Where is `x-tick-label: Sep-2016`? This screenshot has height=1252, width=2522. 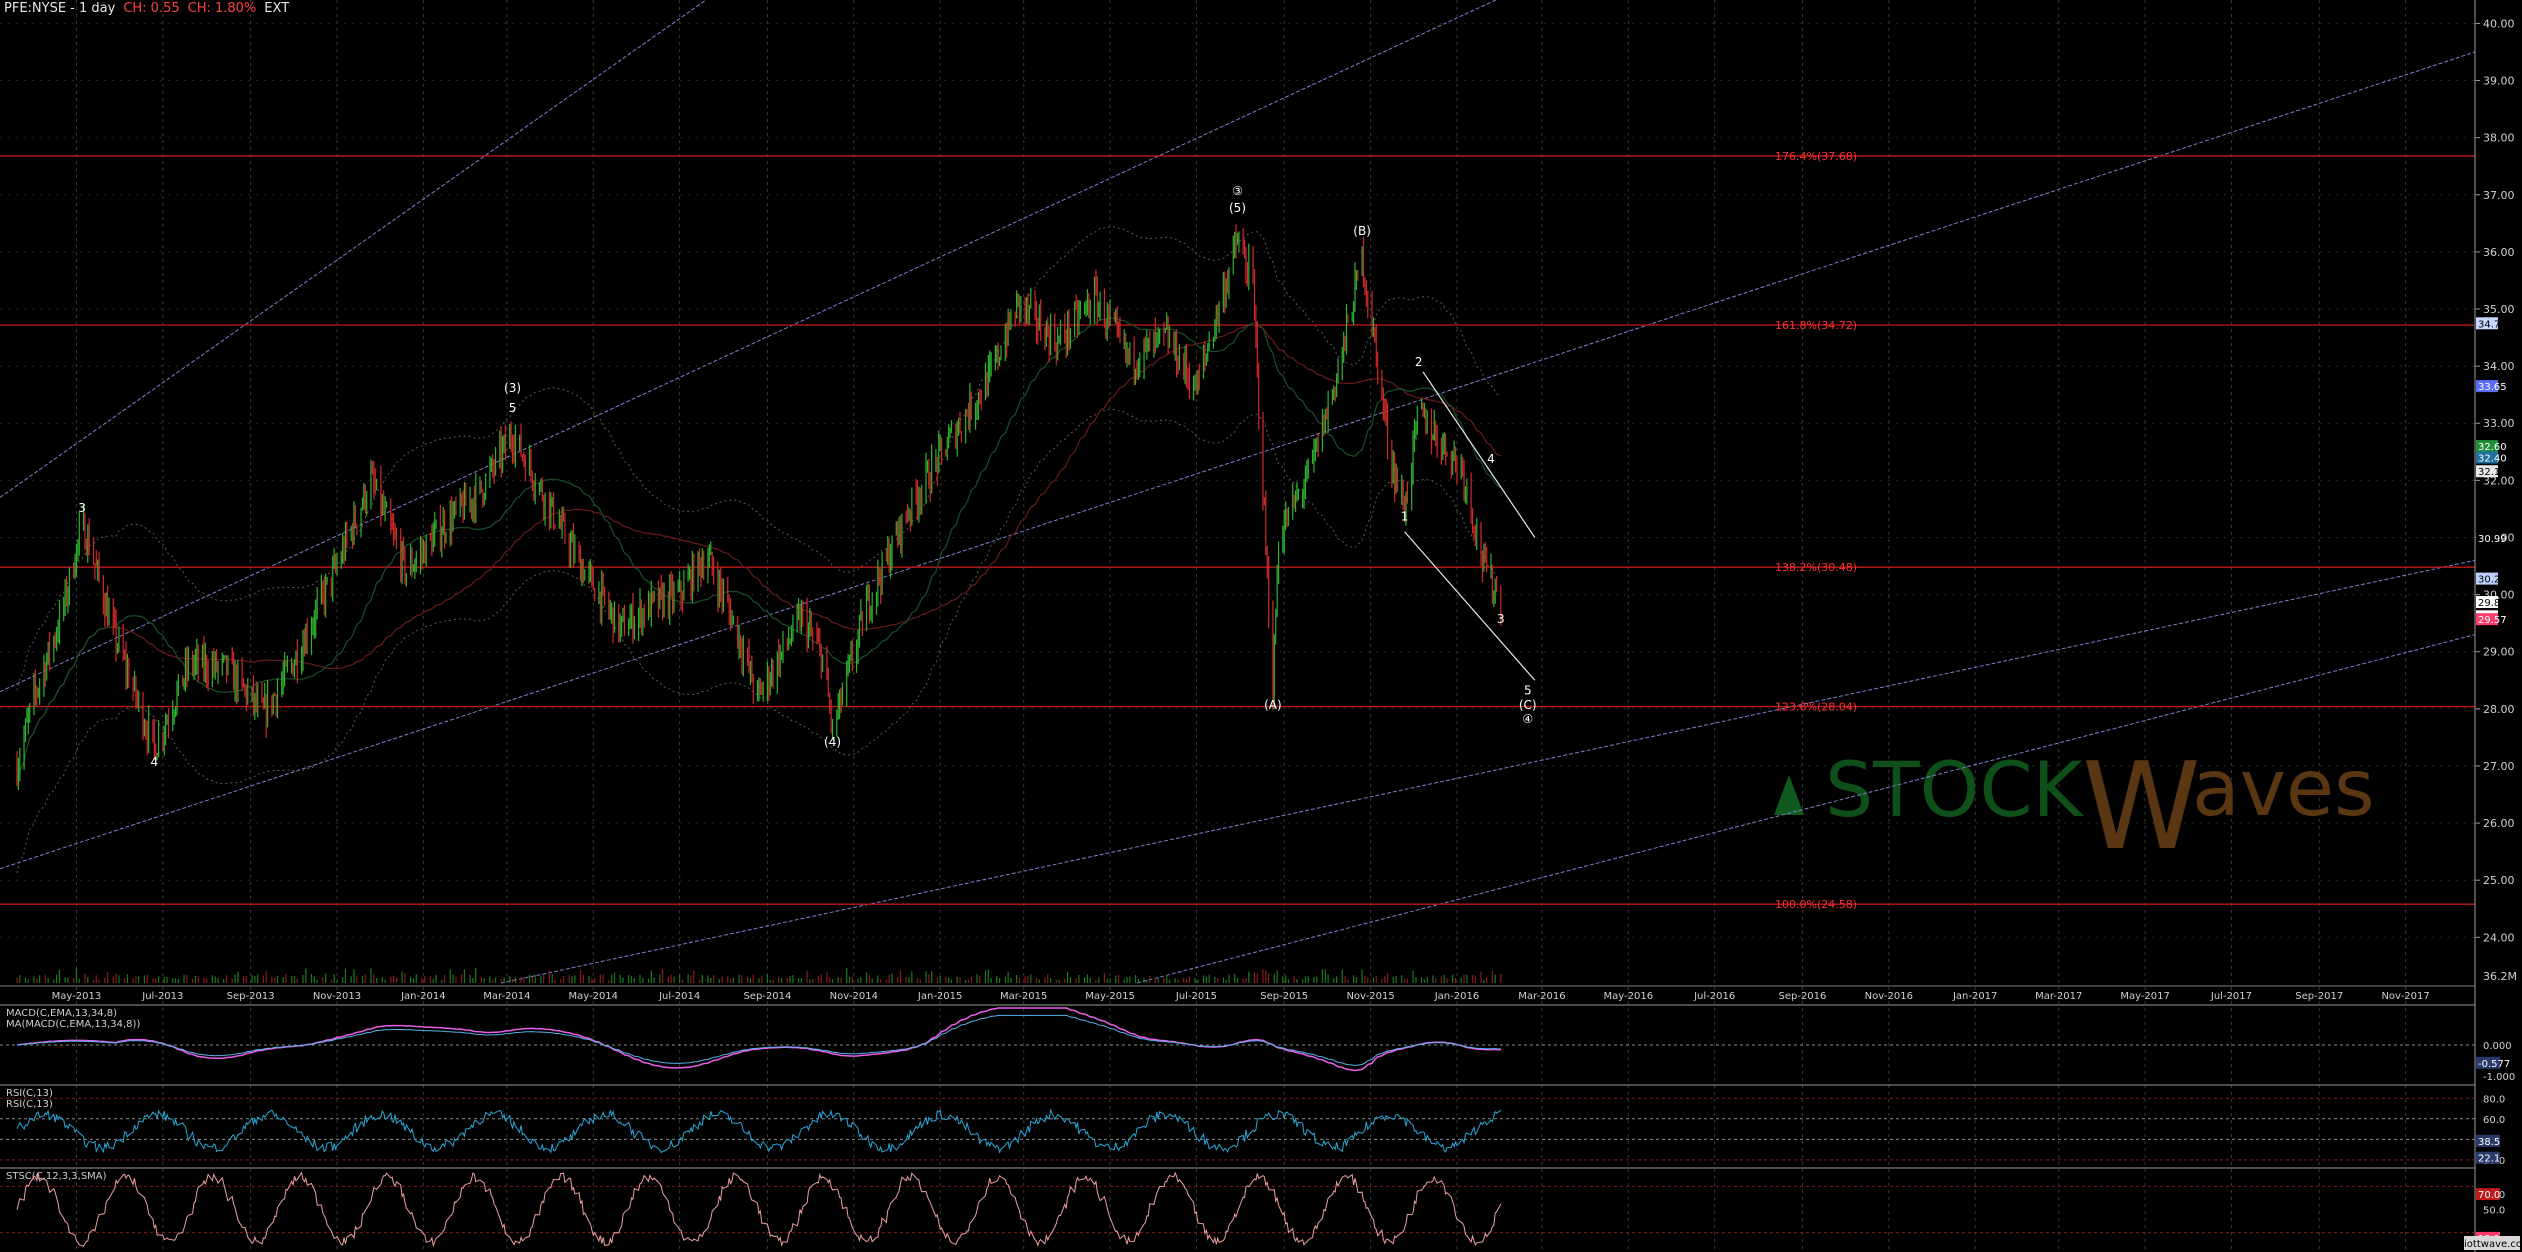
x-tick-label: Sep-2016 is located at coordinates (1802, 996).